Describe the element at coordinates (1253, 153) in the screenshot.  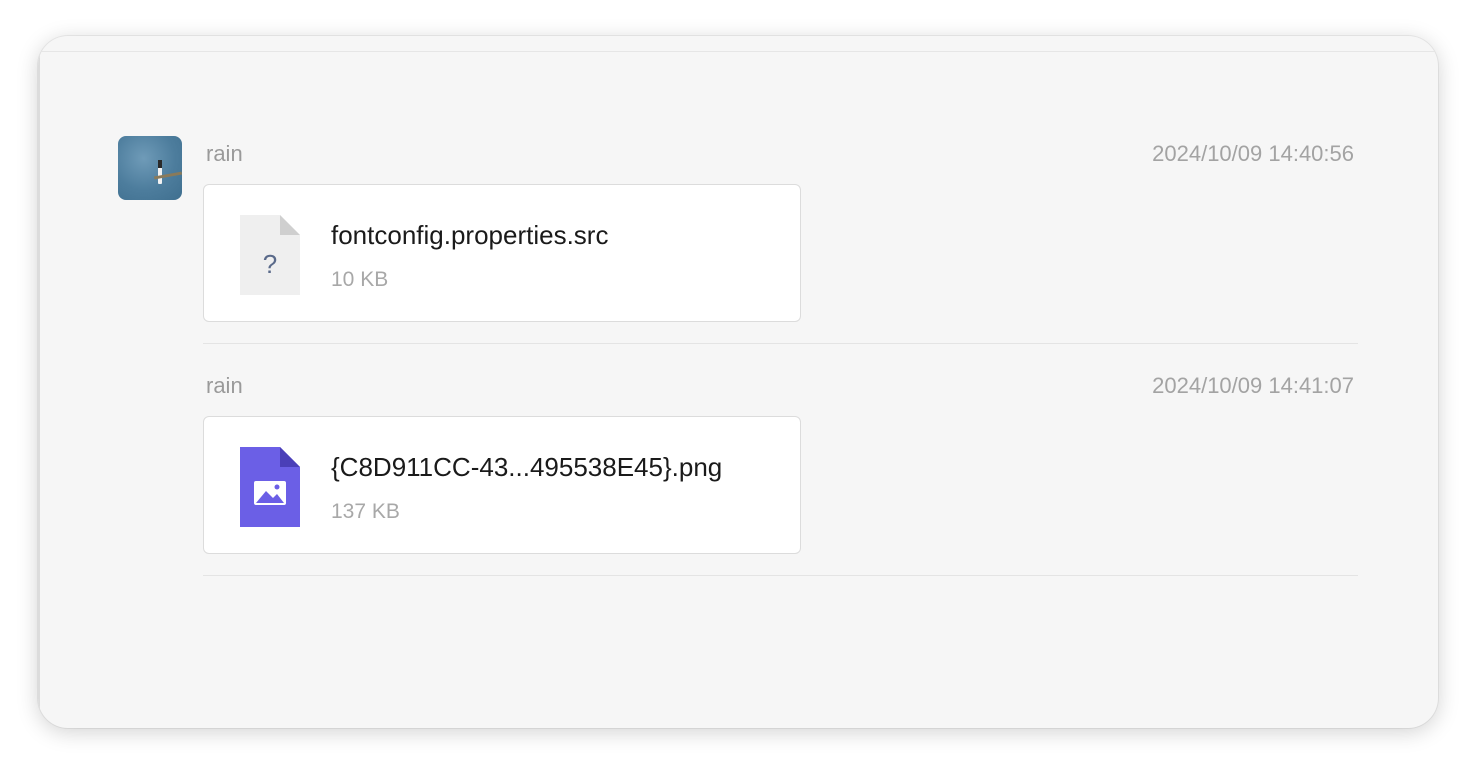
I see `message-timestamp: 2024/10/09 14:40:56` at that location.